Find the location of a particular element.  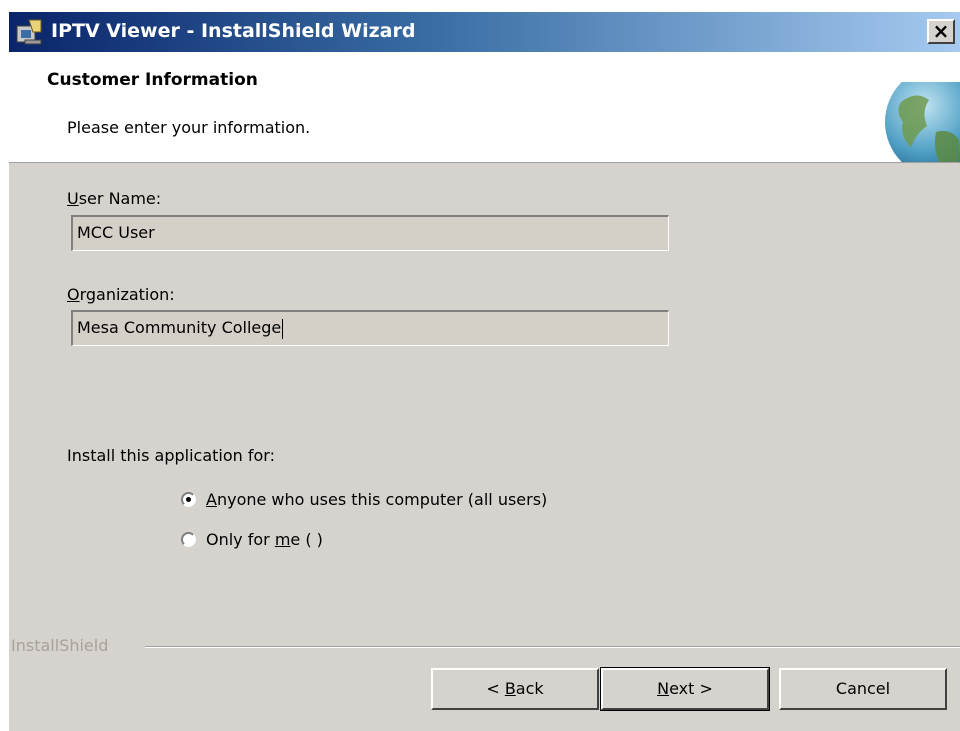

next-button: Next > is located at coordinates (685, 689).